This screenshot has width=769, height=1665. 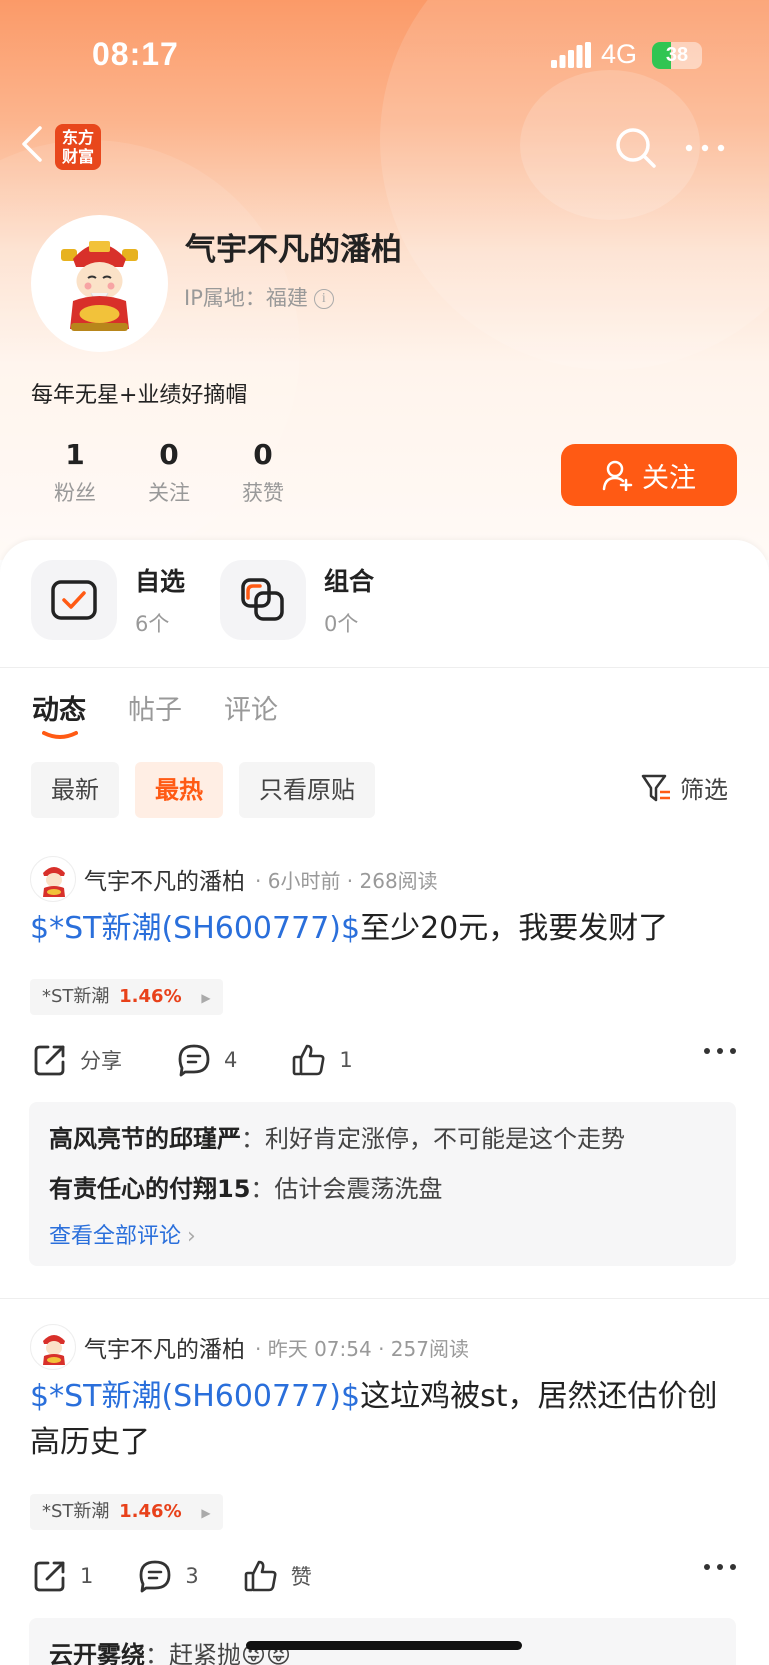 I want to click on post-content: $*ST新潮(SH600777)$至少20元，我要发财了, so click(x=385, y=929).